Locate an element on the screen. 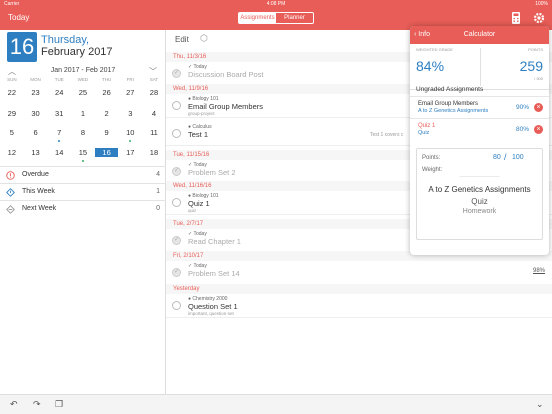 The width and height of the screenshot is (552, 414). today-button: Today is located at coordinates (18, 17).